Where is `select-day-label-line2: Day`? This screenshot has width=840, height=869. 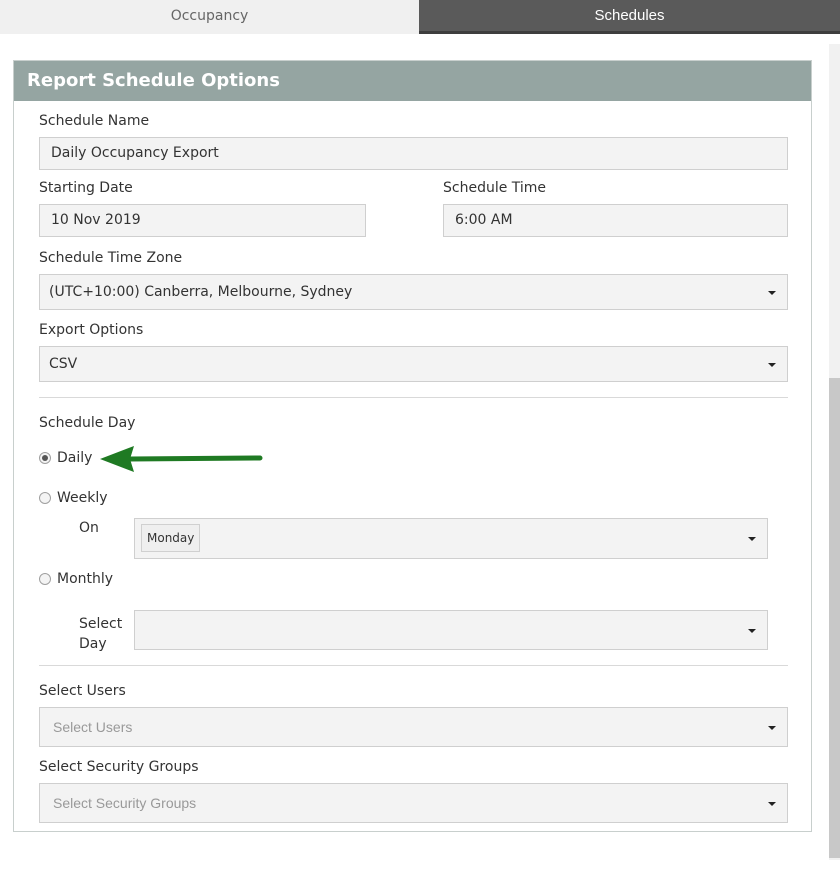 select-day-label-line2: Day is located at coordinates (93, 644).